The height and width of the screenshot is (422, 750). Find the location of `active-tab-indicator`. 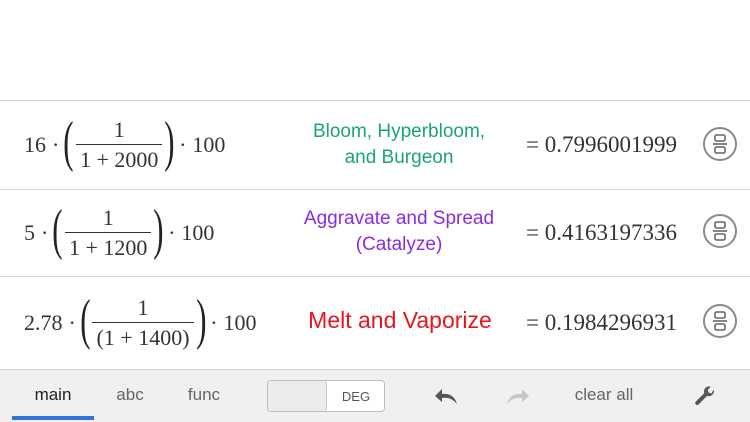

active-tab-indicator is located at coordinates (53, 418).